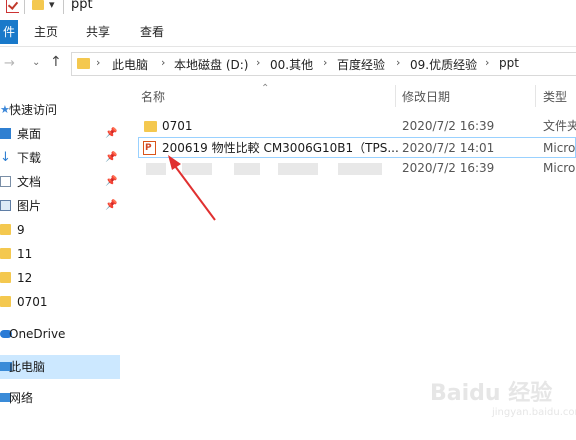  I want to click on watermark-url: jingyan.baidu.com, so click(534, 412).